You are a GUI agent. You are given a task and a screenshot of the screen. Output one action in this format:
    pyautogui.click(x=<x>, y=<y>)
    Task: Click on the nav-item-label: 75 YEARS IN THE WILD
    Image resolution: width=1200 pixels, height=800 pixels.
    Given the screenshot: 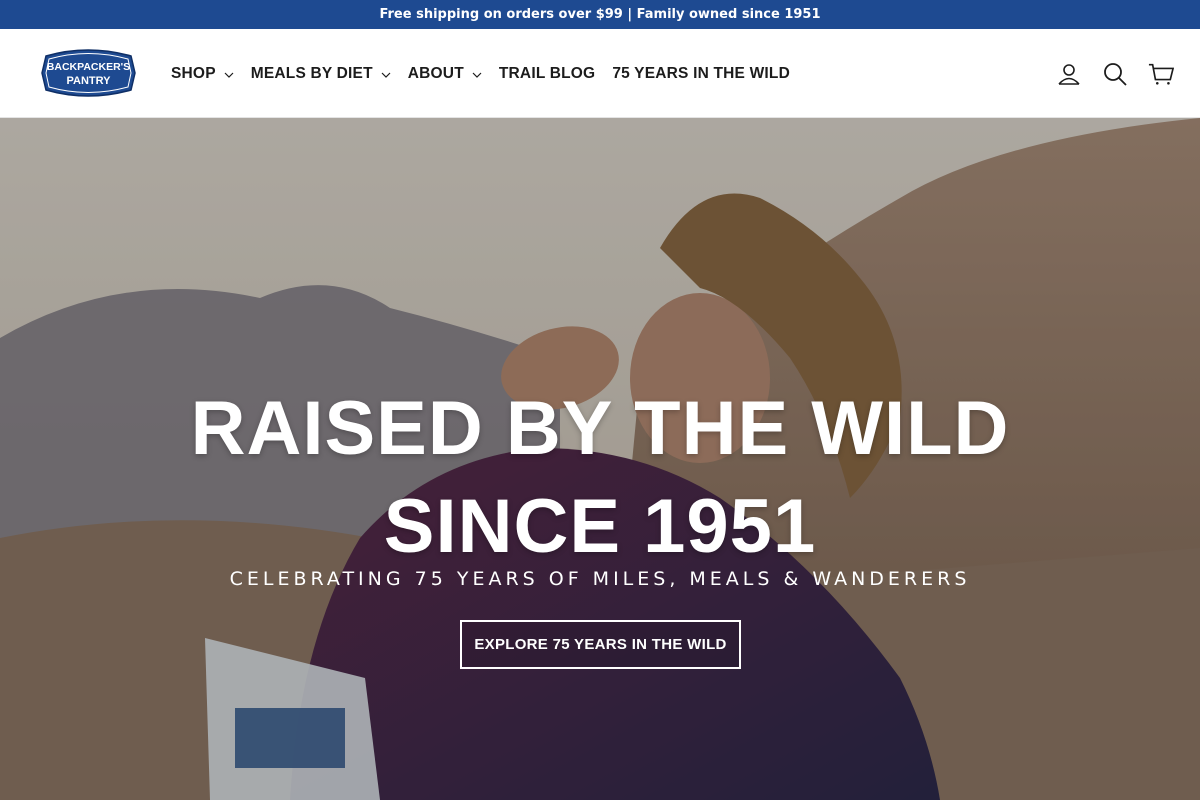 What is the action you would take?
    pyautogui.click(x=701, y=73)
    